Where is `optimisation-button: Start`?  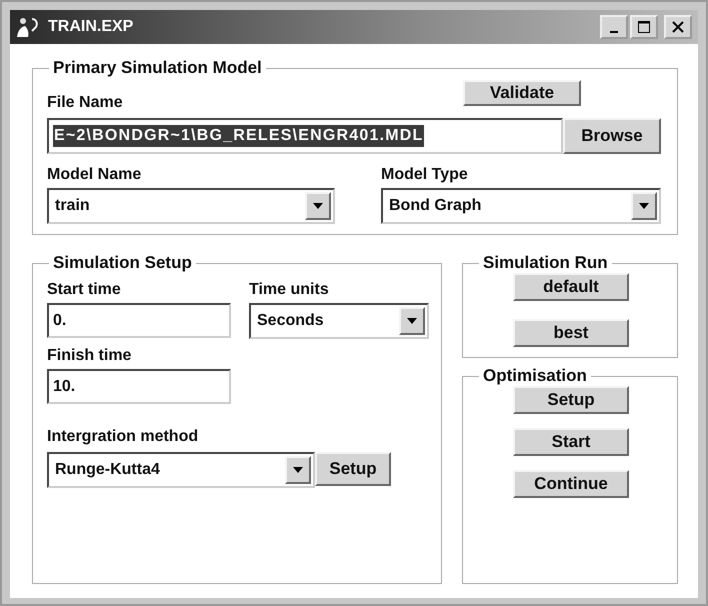 optimisation-button: Start is located at coordinates (571, 442).